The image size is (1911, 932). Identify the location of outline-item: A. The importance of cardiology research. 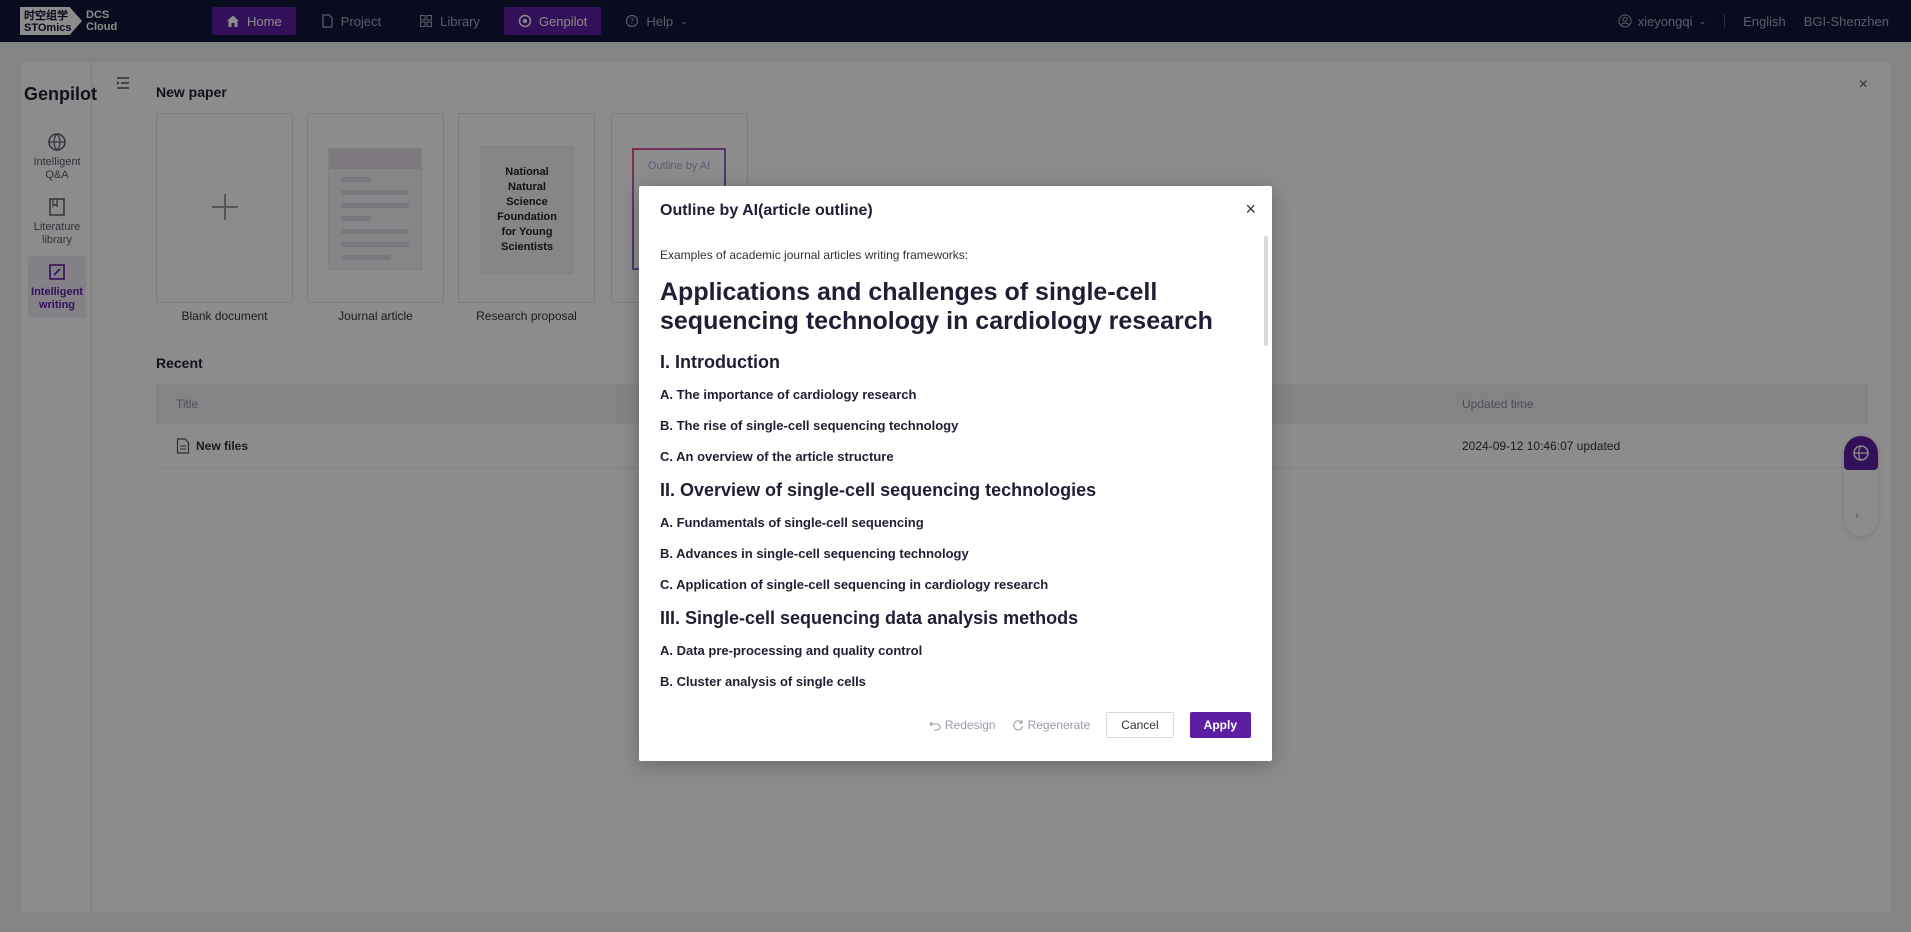
(788, 394).